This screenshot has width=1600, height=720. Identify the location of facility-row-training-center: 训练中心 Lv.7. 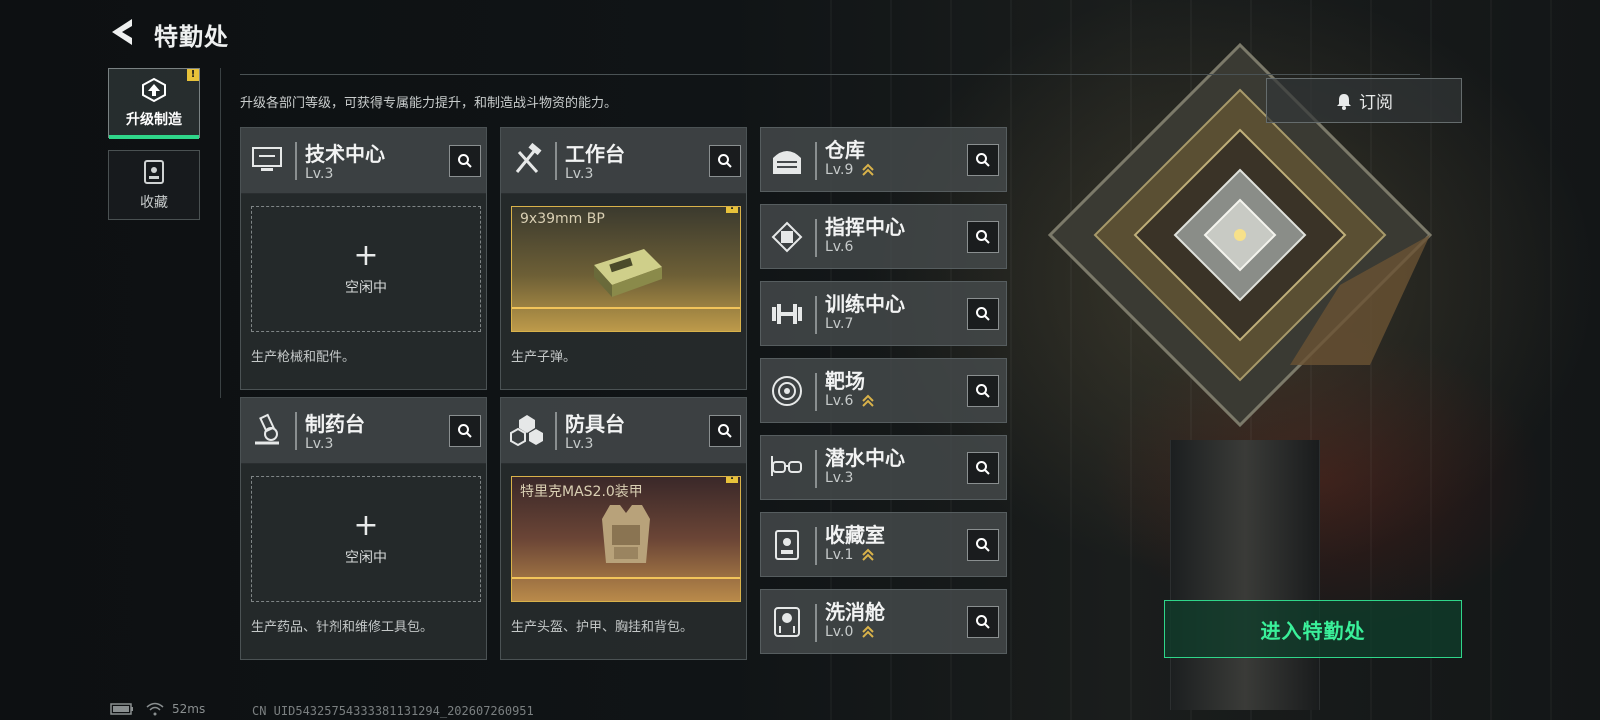
(883, 313).